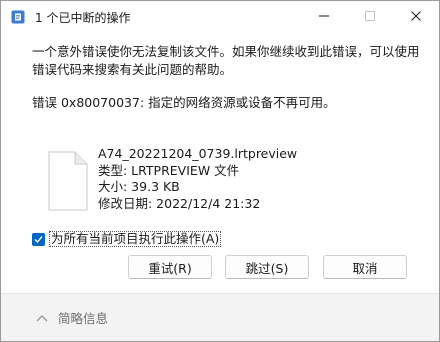 The image size is (440, 342). What do you see at coordinates (83, 317) in the screenshot?
I see `details-toggle-label: 简略信息` at bounding box center [83, 317].